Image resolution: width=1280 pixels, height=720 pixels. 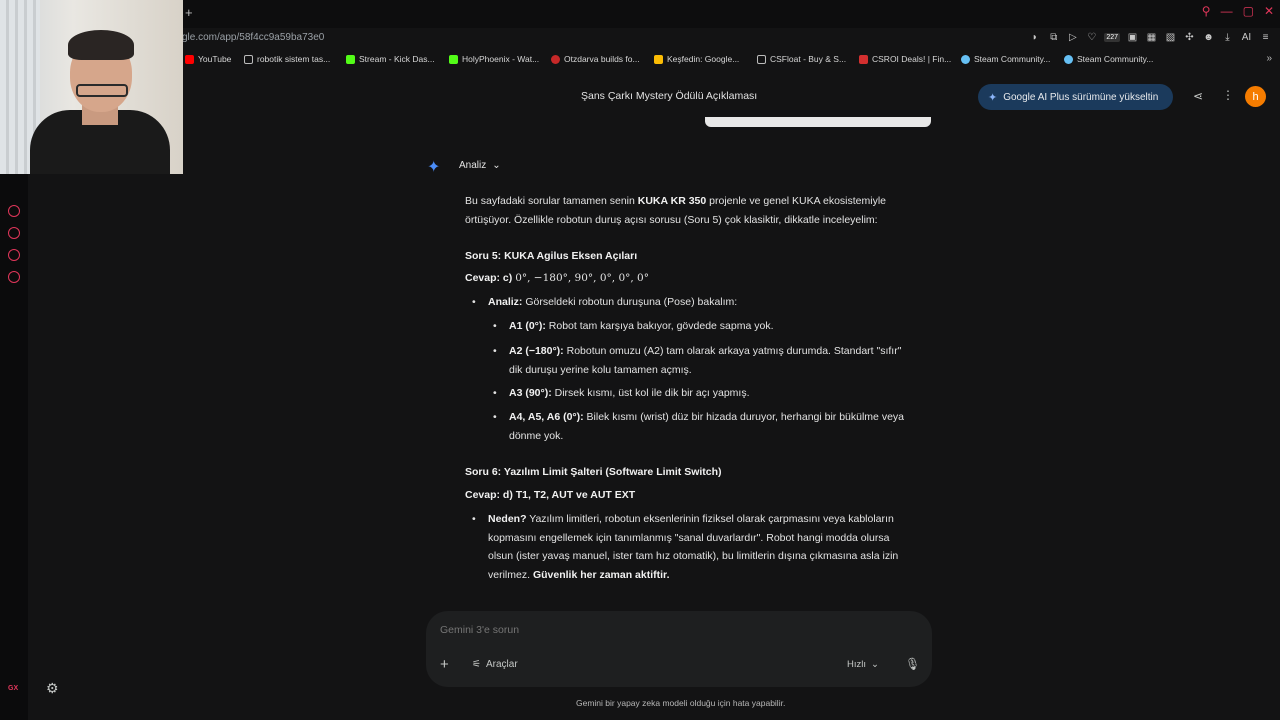 What do you see at coordinates (1112, 37) in the screenshot?
I see `extension-badge: 227` at bounding box center [1112, 37].